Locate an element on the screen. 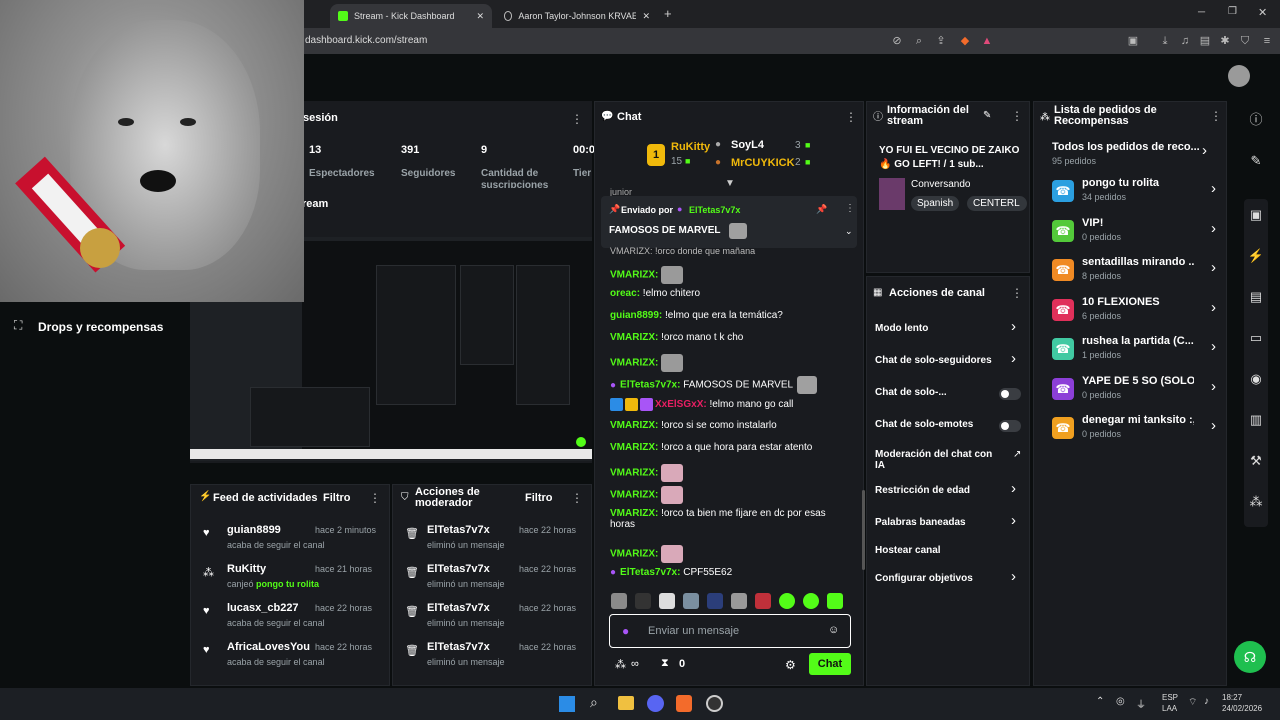 This screenshot has width=1280, height=720. chat-message: VMARIZX: !orco mano t k cho is located at coordinates (676, 337).